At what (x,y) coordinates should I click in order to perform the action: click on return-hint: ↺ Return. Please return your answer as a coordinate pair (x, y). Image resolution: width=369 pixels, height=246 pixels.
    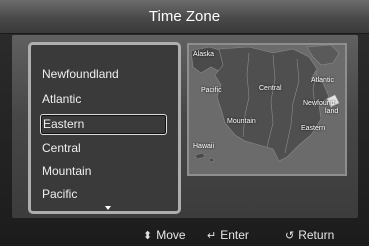
    Looking at the image, I should click on (309, 235).